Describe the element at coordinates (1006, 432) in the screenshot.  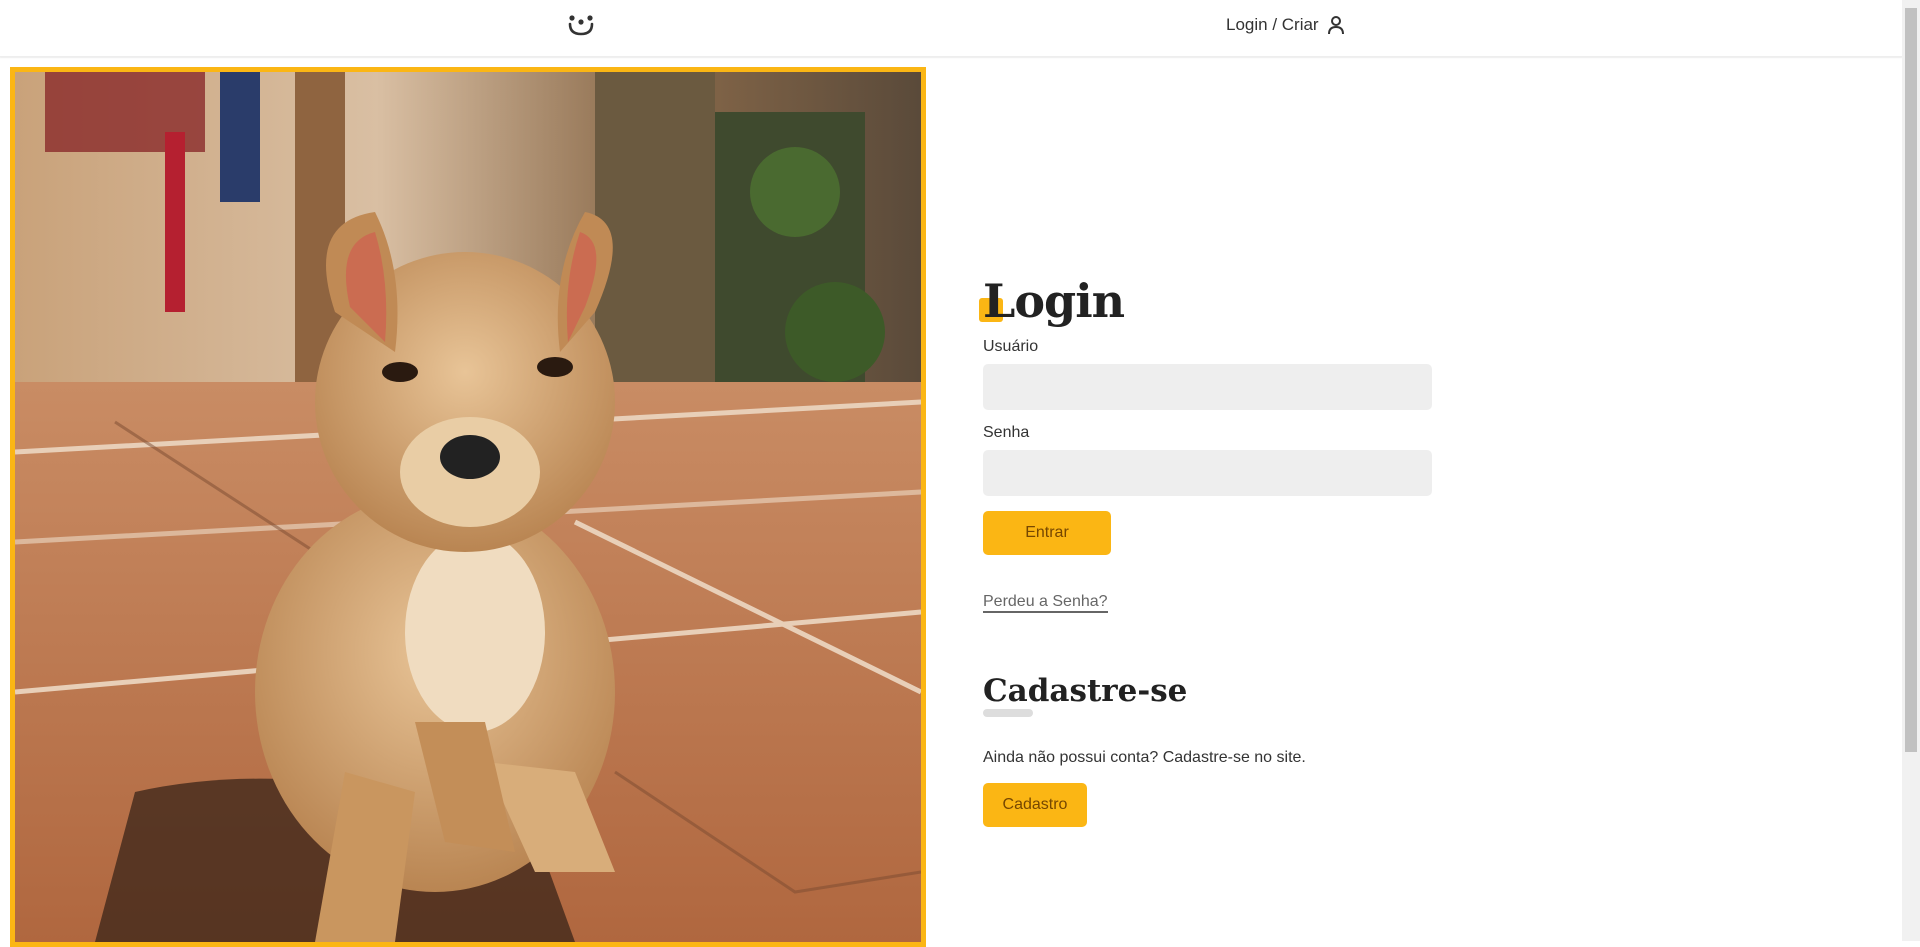
I see `password-label: Senha` at that location.